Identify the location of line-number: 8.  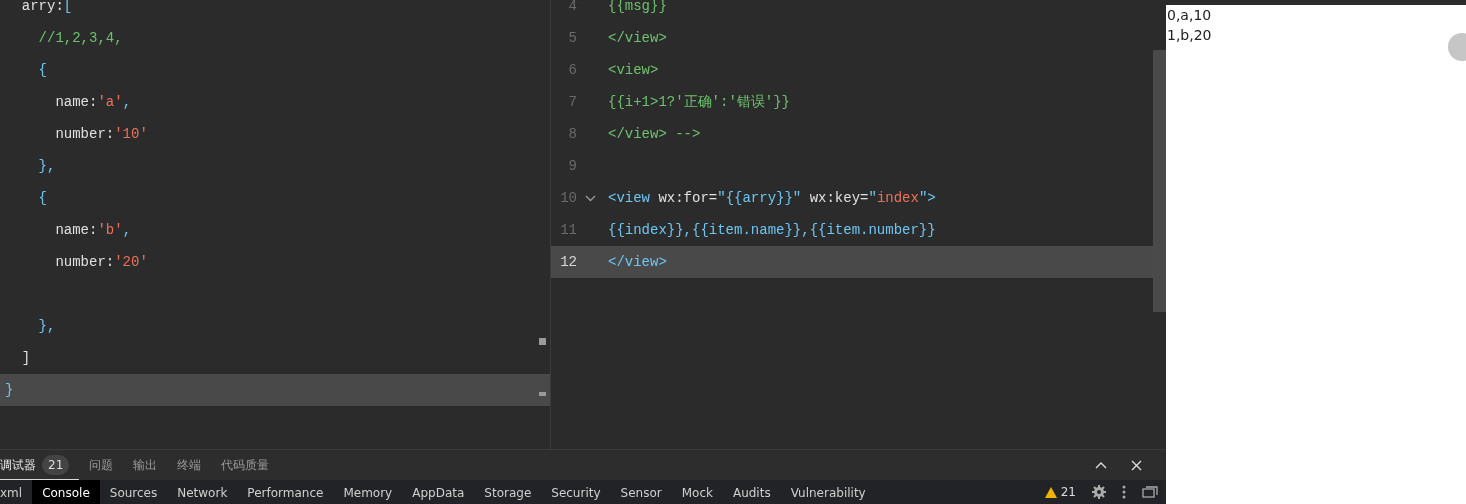
(572, 134).